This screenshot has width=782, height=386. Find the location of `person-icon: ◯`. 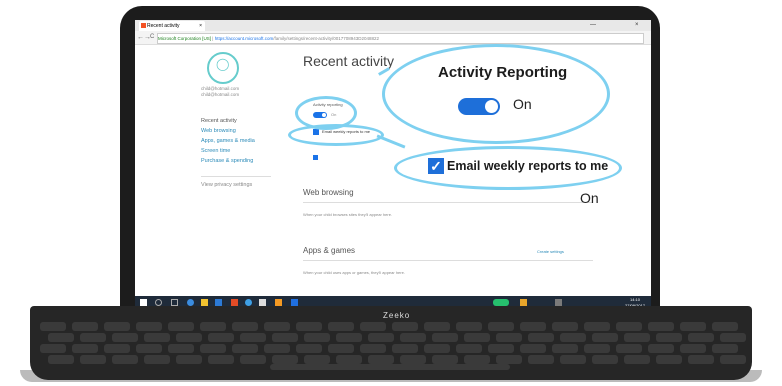

person-icon: ◯ is located at coordinates (223, 64).